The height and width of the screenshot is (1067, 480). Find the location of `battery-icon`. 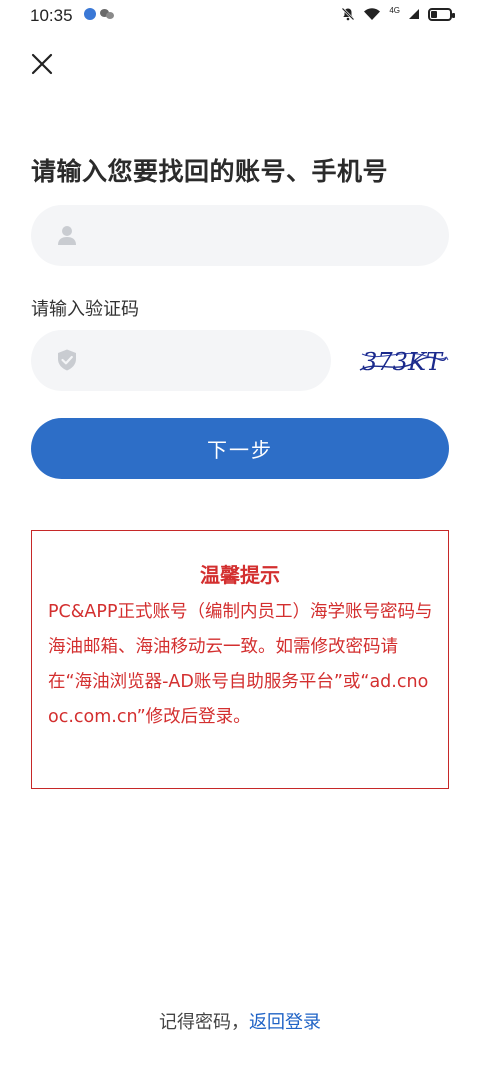

battery-icon is located at coordinates (441, 14).